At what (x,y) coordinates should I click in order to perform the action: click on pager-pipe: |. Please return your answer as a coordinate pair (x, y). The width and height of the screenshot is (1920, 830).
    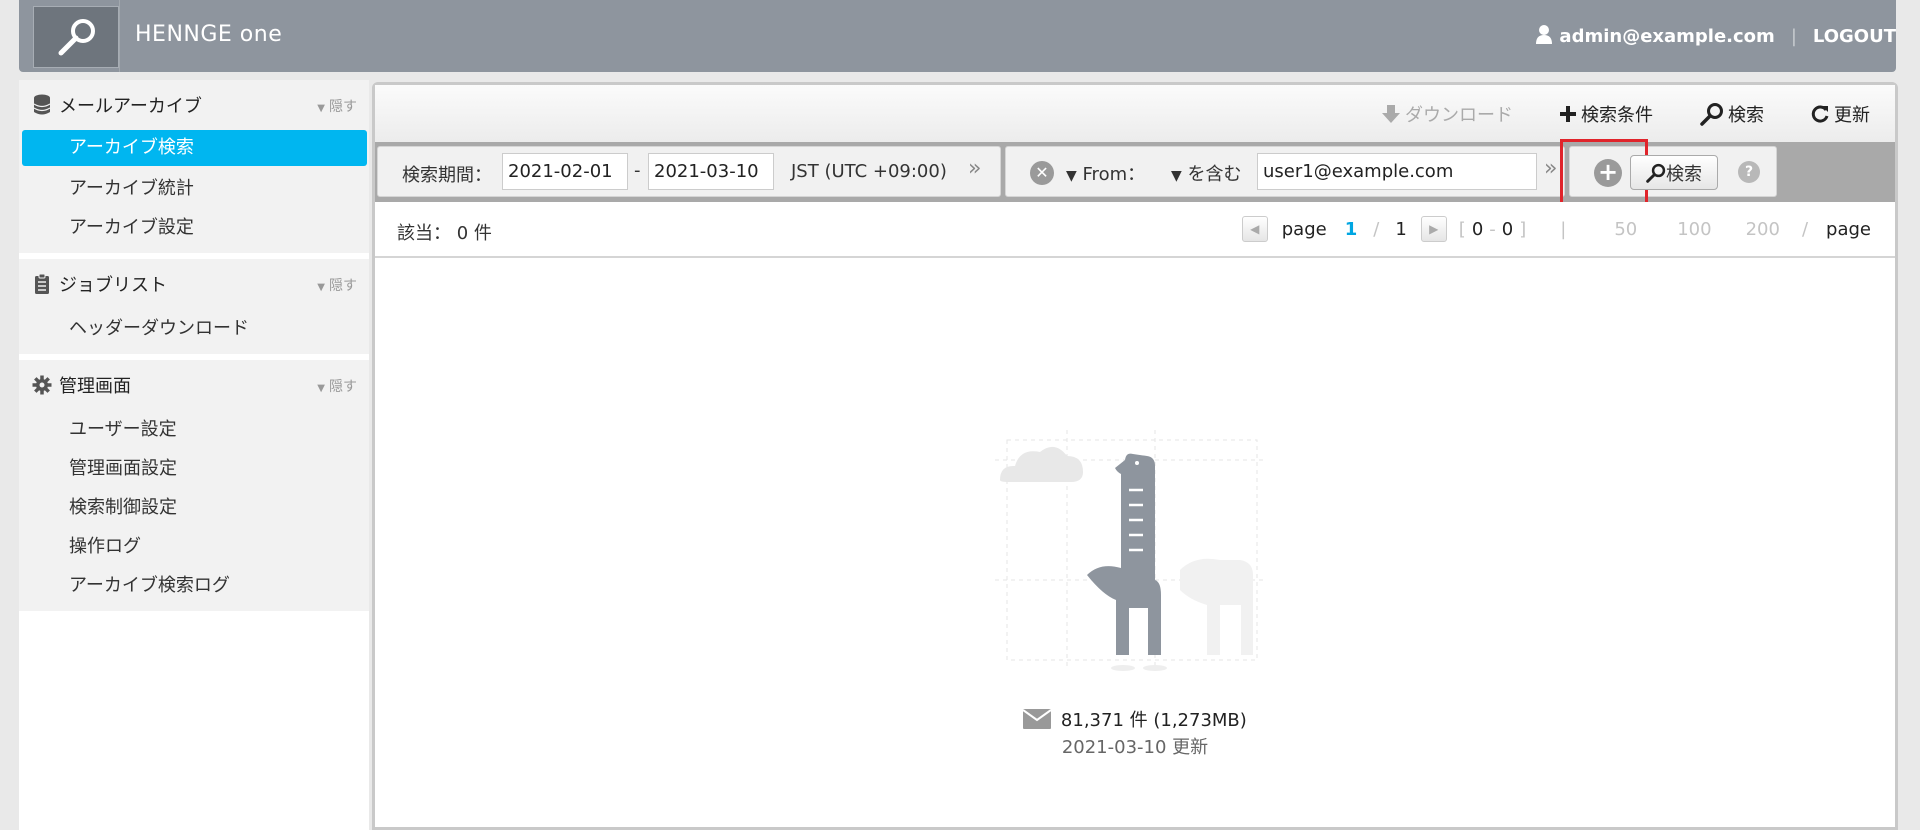
    Looking at the image, I should click on (1563, 229).